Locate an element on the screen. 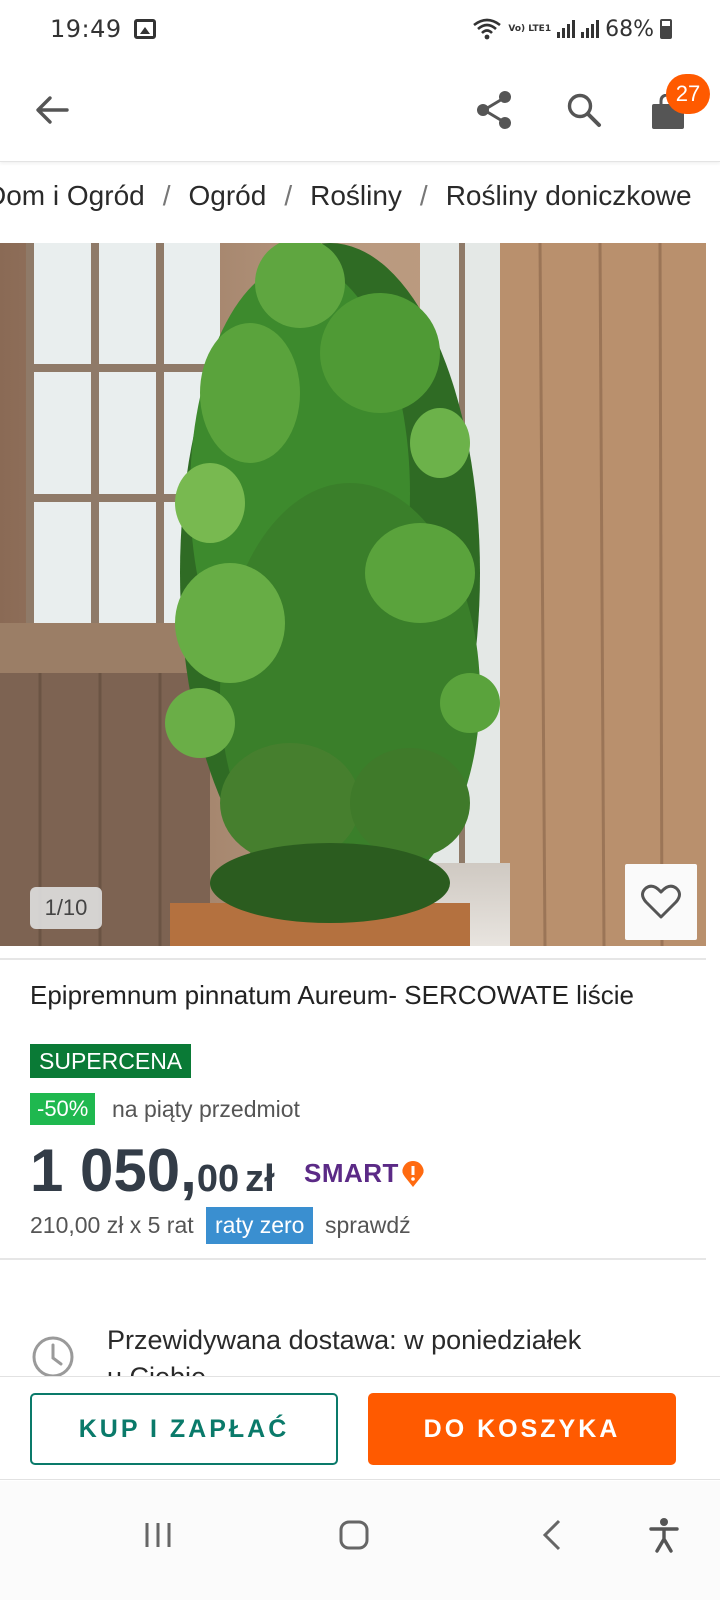 Image resolution: width=720 pixels, height=1600 pixels. price-currency: zł is located at coordinates (260, 1179).